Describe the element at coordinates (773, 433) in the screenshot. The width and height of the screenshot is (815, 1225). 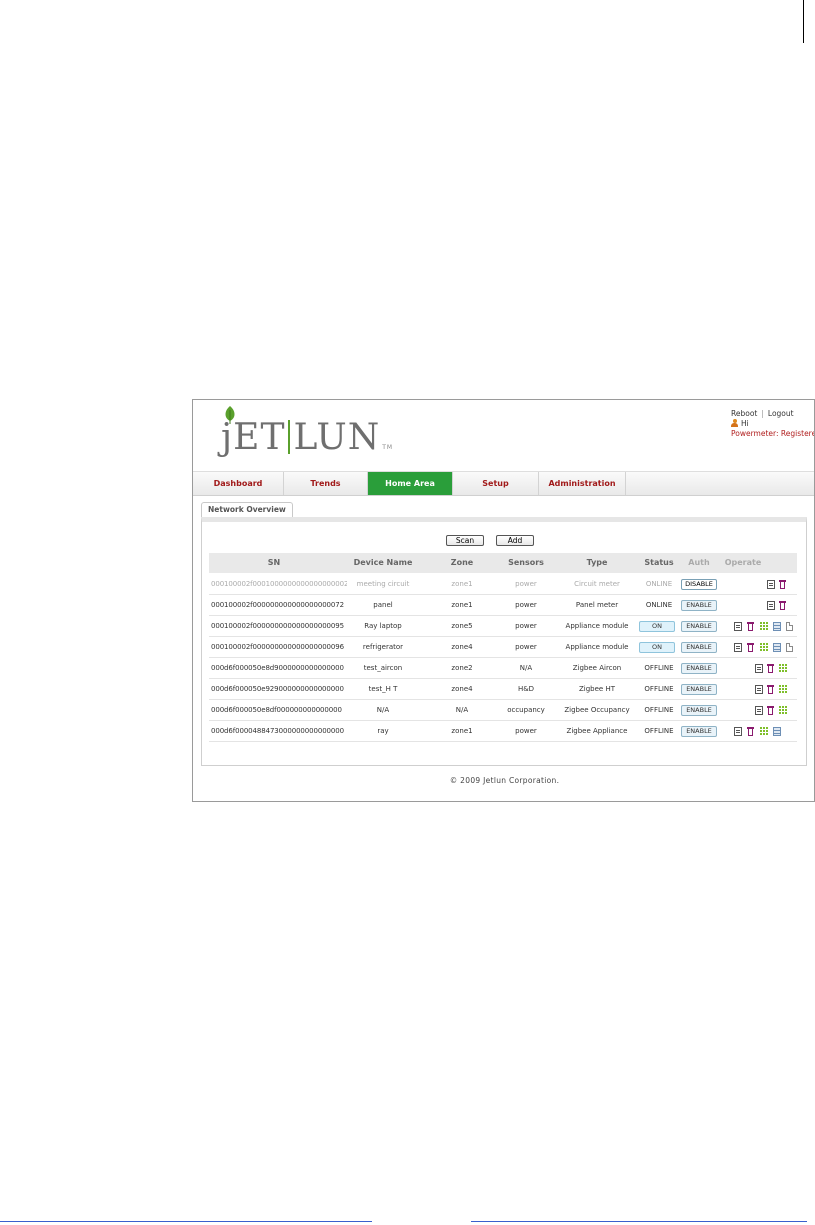
I see `powermeter-status: Powermeter: Registered` at that location.